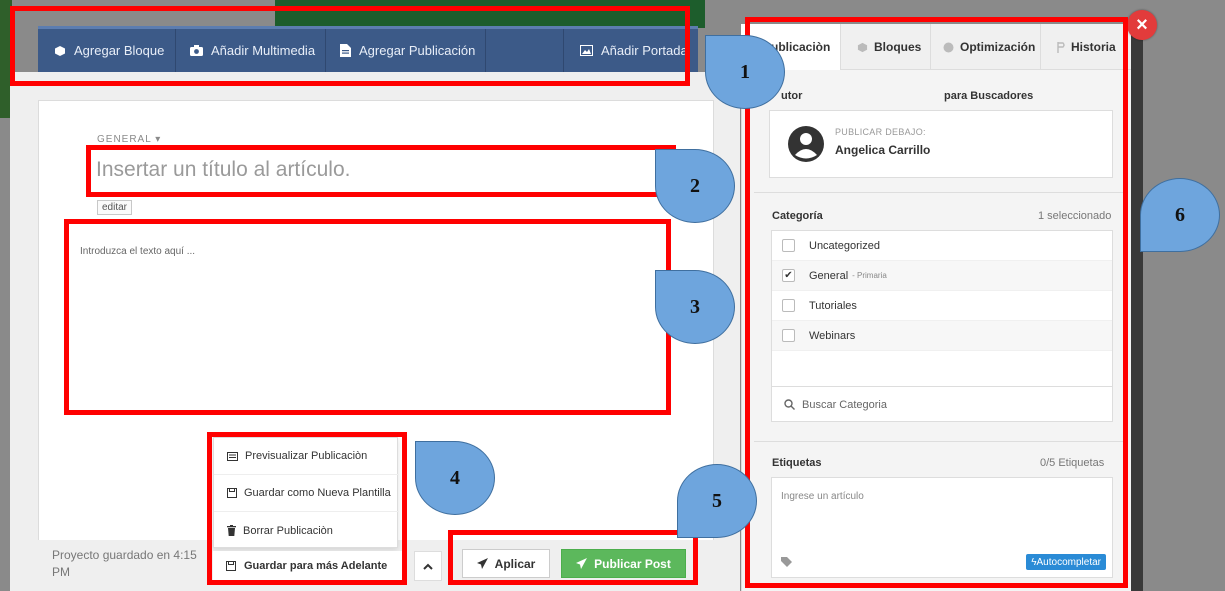  Describe the element at coordinates (129, 139) in the screenshot. I see `category-dropdown: GENERAL ▾` at that location.